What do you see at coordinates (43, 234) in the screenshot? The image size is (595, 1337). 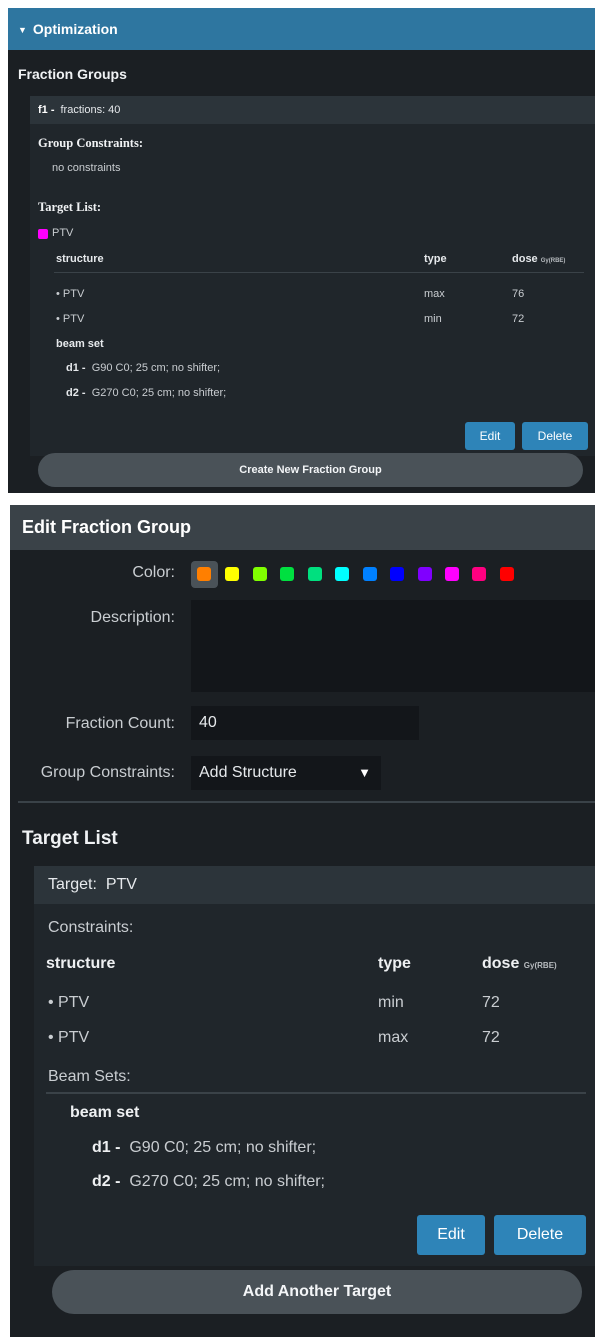 I see `target-color-swatch` at bounding box center [43, 234].